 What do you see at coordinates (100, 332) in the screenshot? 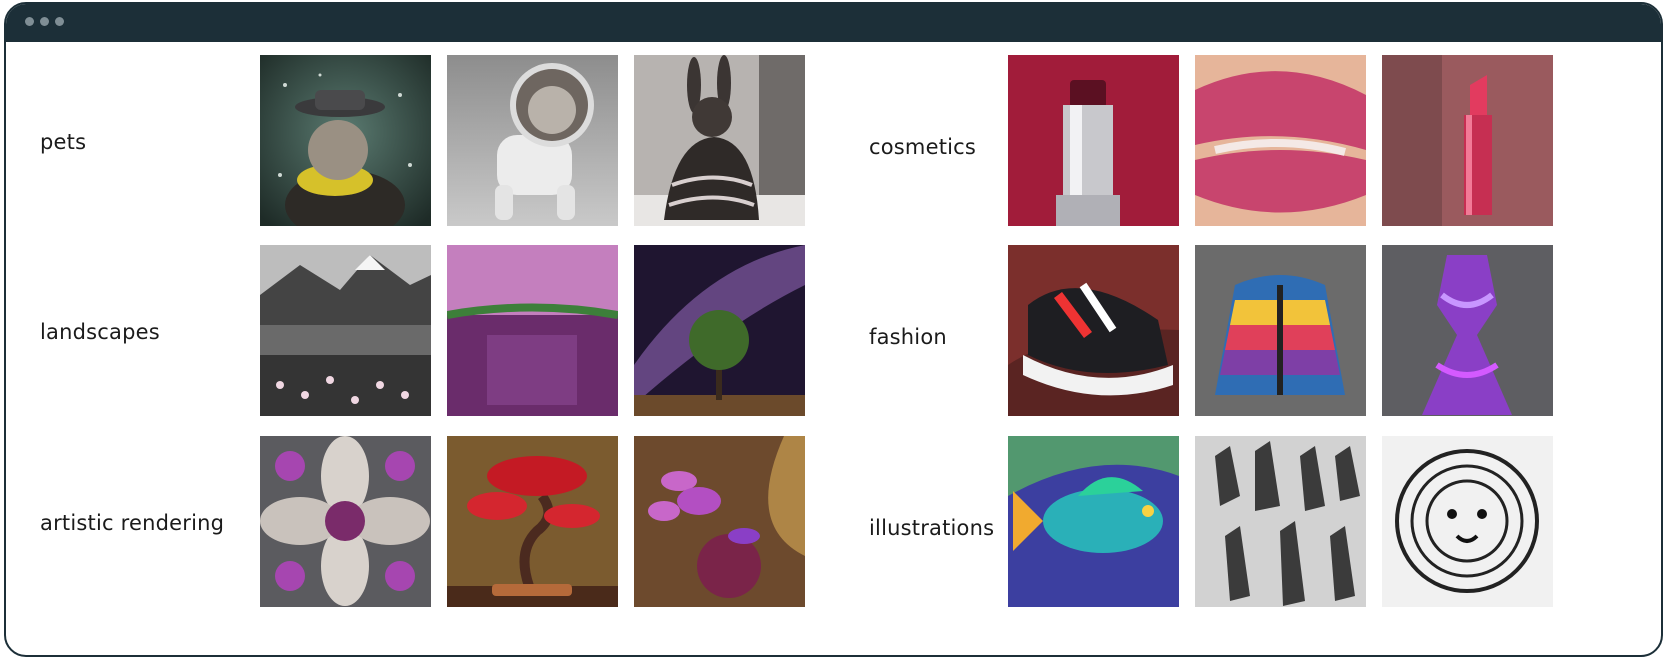
I see `category-label-landscapes: landscapes` at bounding box center [100, 332].